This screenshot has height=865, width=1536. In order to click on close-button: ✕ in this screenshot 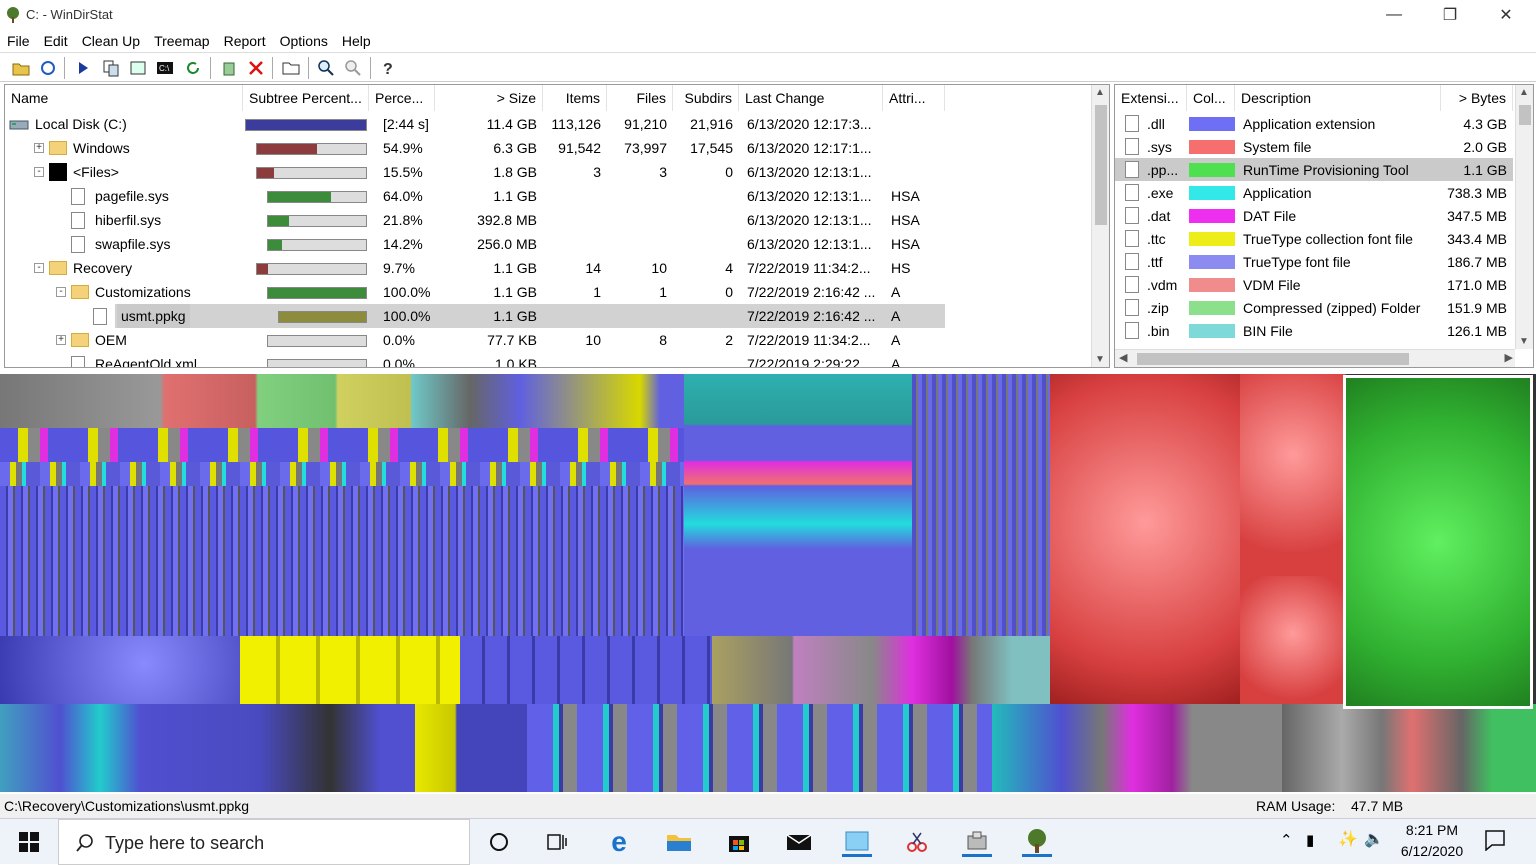, I will do `click(1506, 15)`.